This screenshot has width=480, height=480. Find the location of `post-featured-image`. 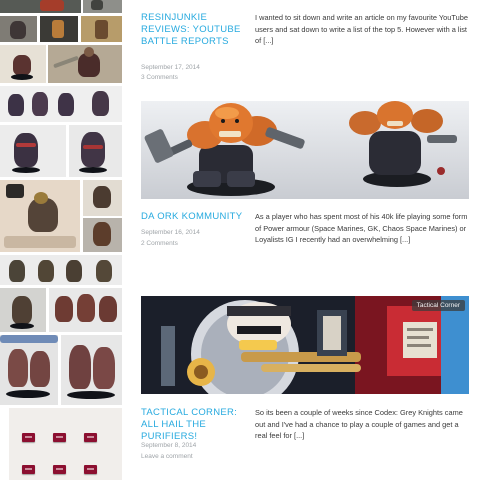

post-featured-image is located at coordinates (305, 150).